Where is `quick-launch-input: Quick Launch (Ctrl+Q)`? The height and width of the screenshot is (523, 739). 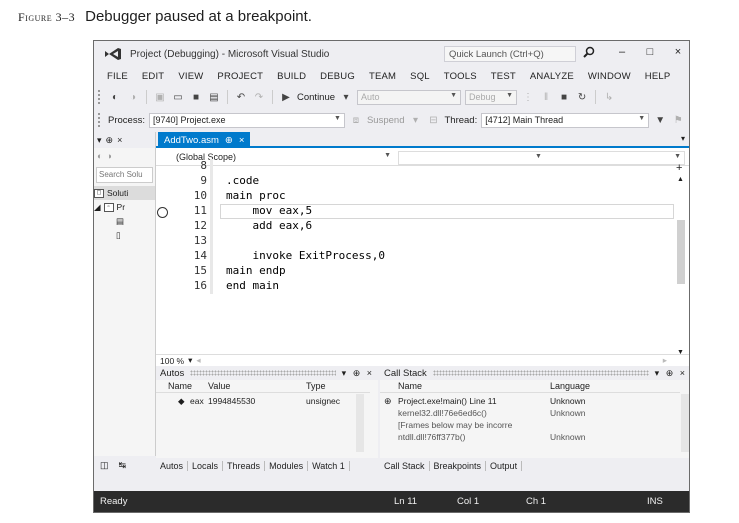
quick-launch-input: Quick Launch (Ctrl+Q) is located at coordinates (510, 54).